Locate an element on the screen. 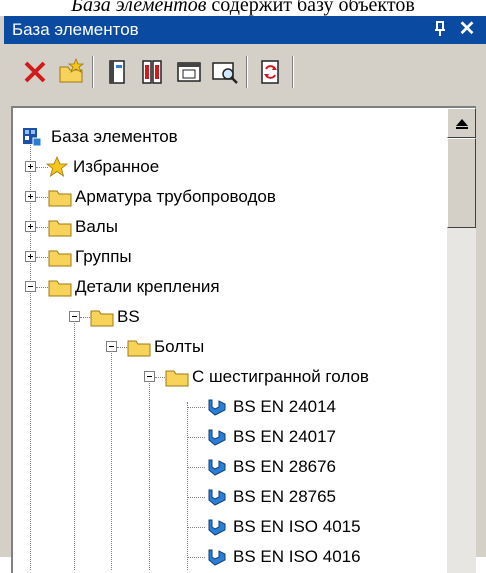  panel-titlebar: База элементов ✕ is located at coordinates (245, 30).